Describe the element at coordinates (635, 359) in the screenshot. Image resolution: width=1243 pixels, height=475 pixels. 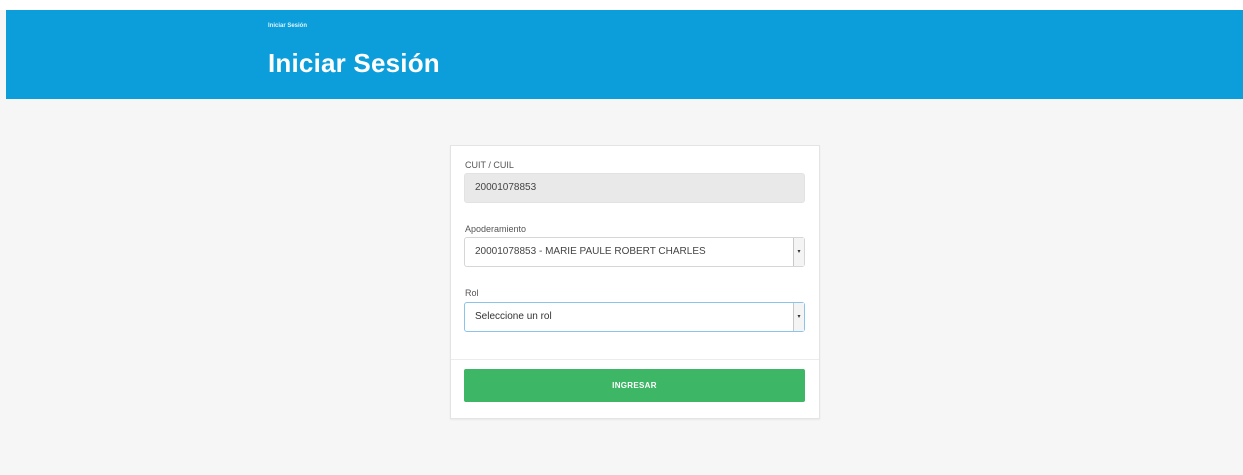
I see `divider` at that location.